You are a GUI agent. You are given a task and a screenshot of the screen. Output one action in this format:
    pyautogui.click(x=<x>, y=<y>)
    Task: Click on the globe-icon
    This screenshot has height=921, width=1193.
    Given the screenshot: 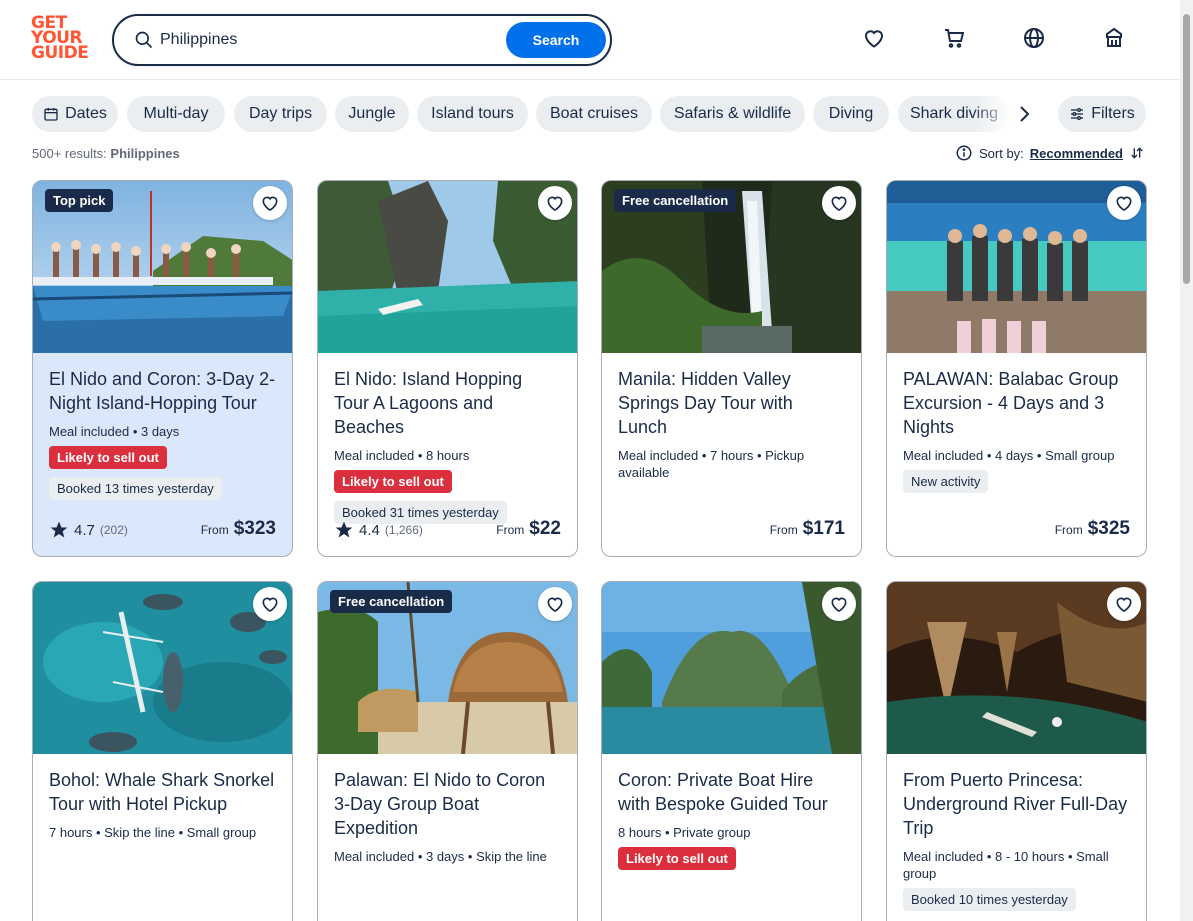 What is the action you would take?
    pyautogui.click(x=1034, y=38)
    